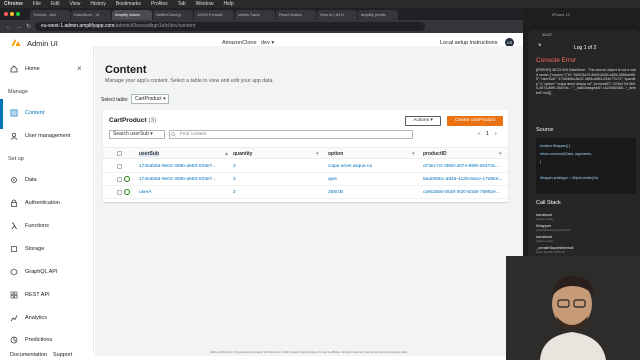 This screenshot has height=360, width=640. What do you see at coordinates (13, 4) in the screenshot?
I see `menu-app-name: Chrome` at bounding box center [13, 4].